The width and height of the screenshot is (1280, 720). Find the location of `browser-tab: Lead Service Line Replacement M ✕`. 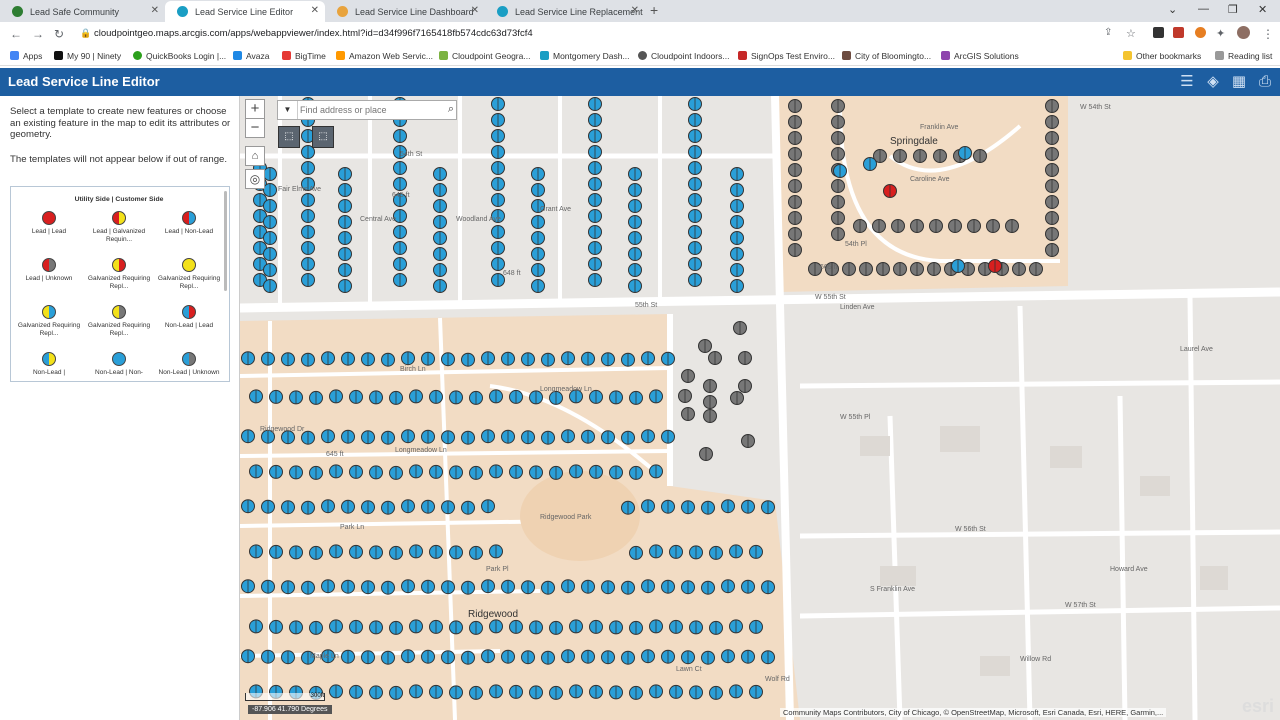

browser-tab: Lead Service Line Replacement M ✕ is located at coordinates (565, 11).